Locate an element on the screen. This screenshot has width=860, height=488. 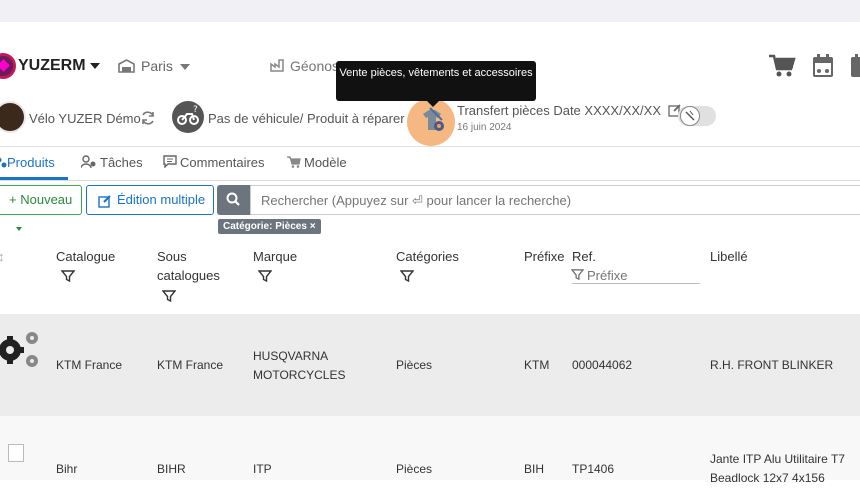
building-icon is located at coordinates (126, 66).